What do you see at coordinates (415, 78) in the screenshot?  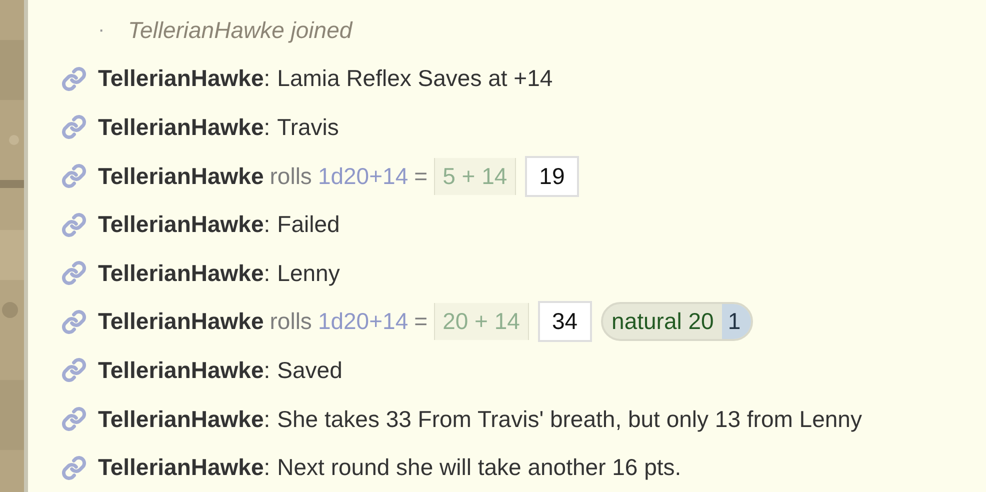 I see `message-text: Lamia Reflex Saves at +14` at bounding box center [415, 78].